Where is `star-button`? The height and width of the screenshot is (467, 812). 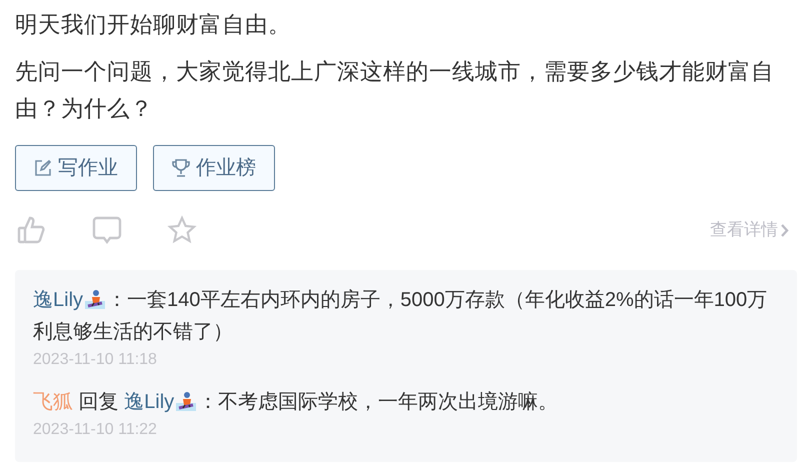
star-button is located at coordinates (182, 230).